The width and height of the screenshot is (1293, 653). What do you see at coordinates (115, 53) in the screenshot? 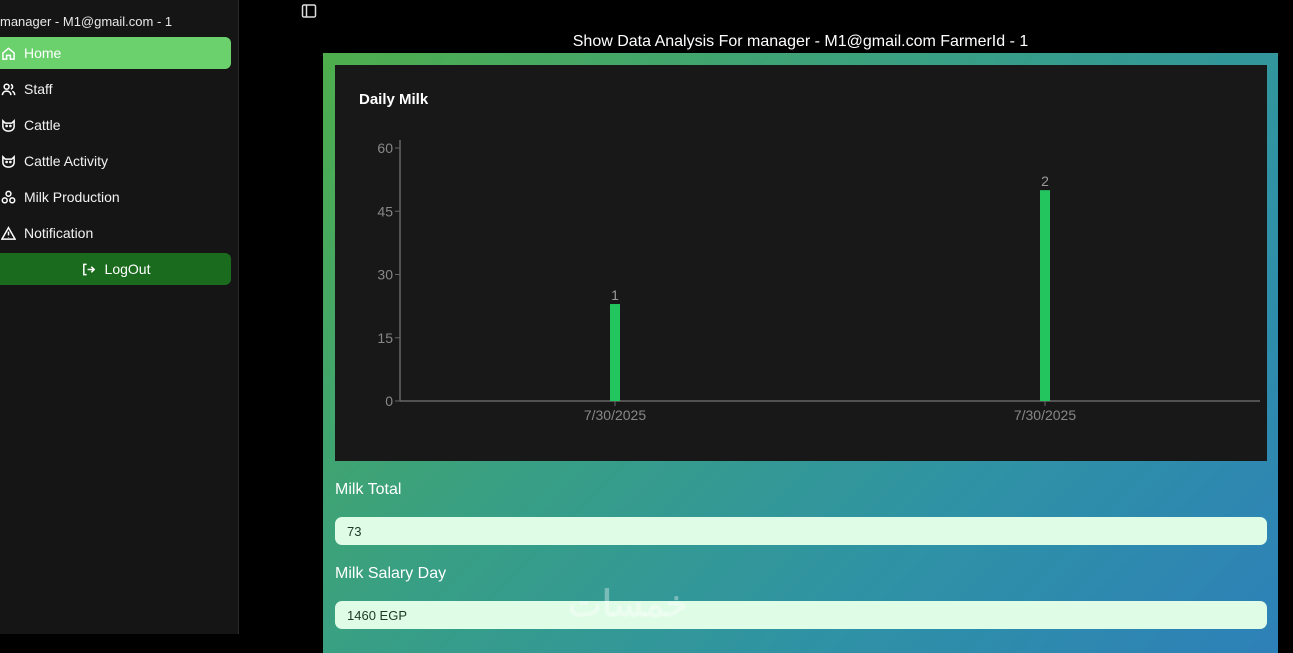
I see `sidebar-item-home: Home` at bounding box center [115, 53].